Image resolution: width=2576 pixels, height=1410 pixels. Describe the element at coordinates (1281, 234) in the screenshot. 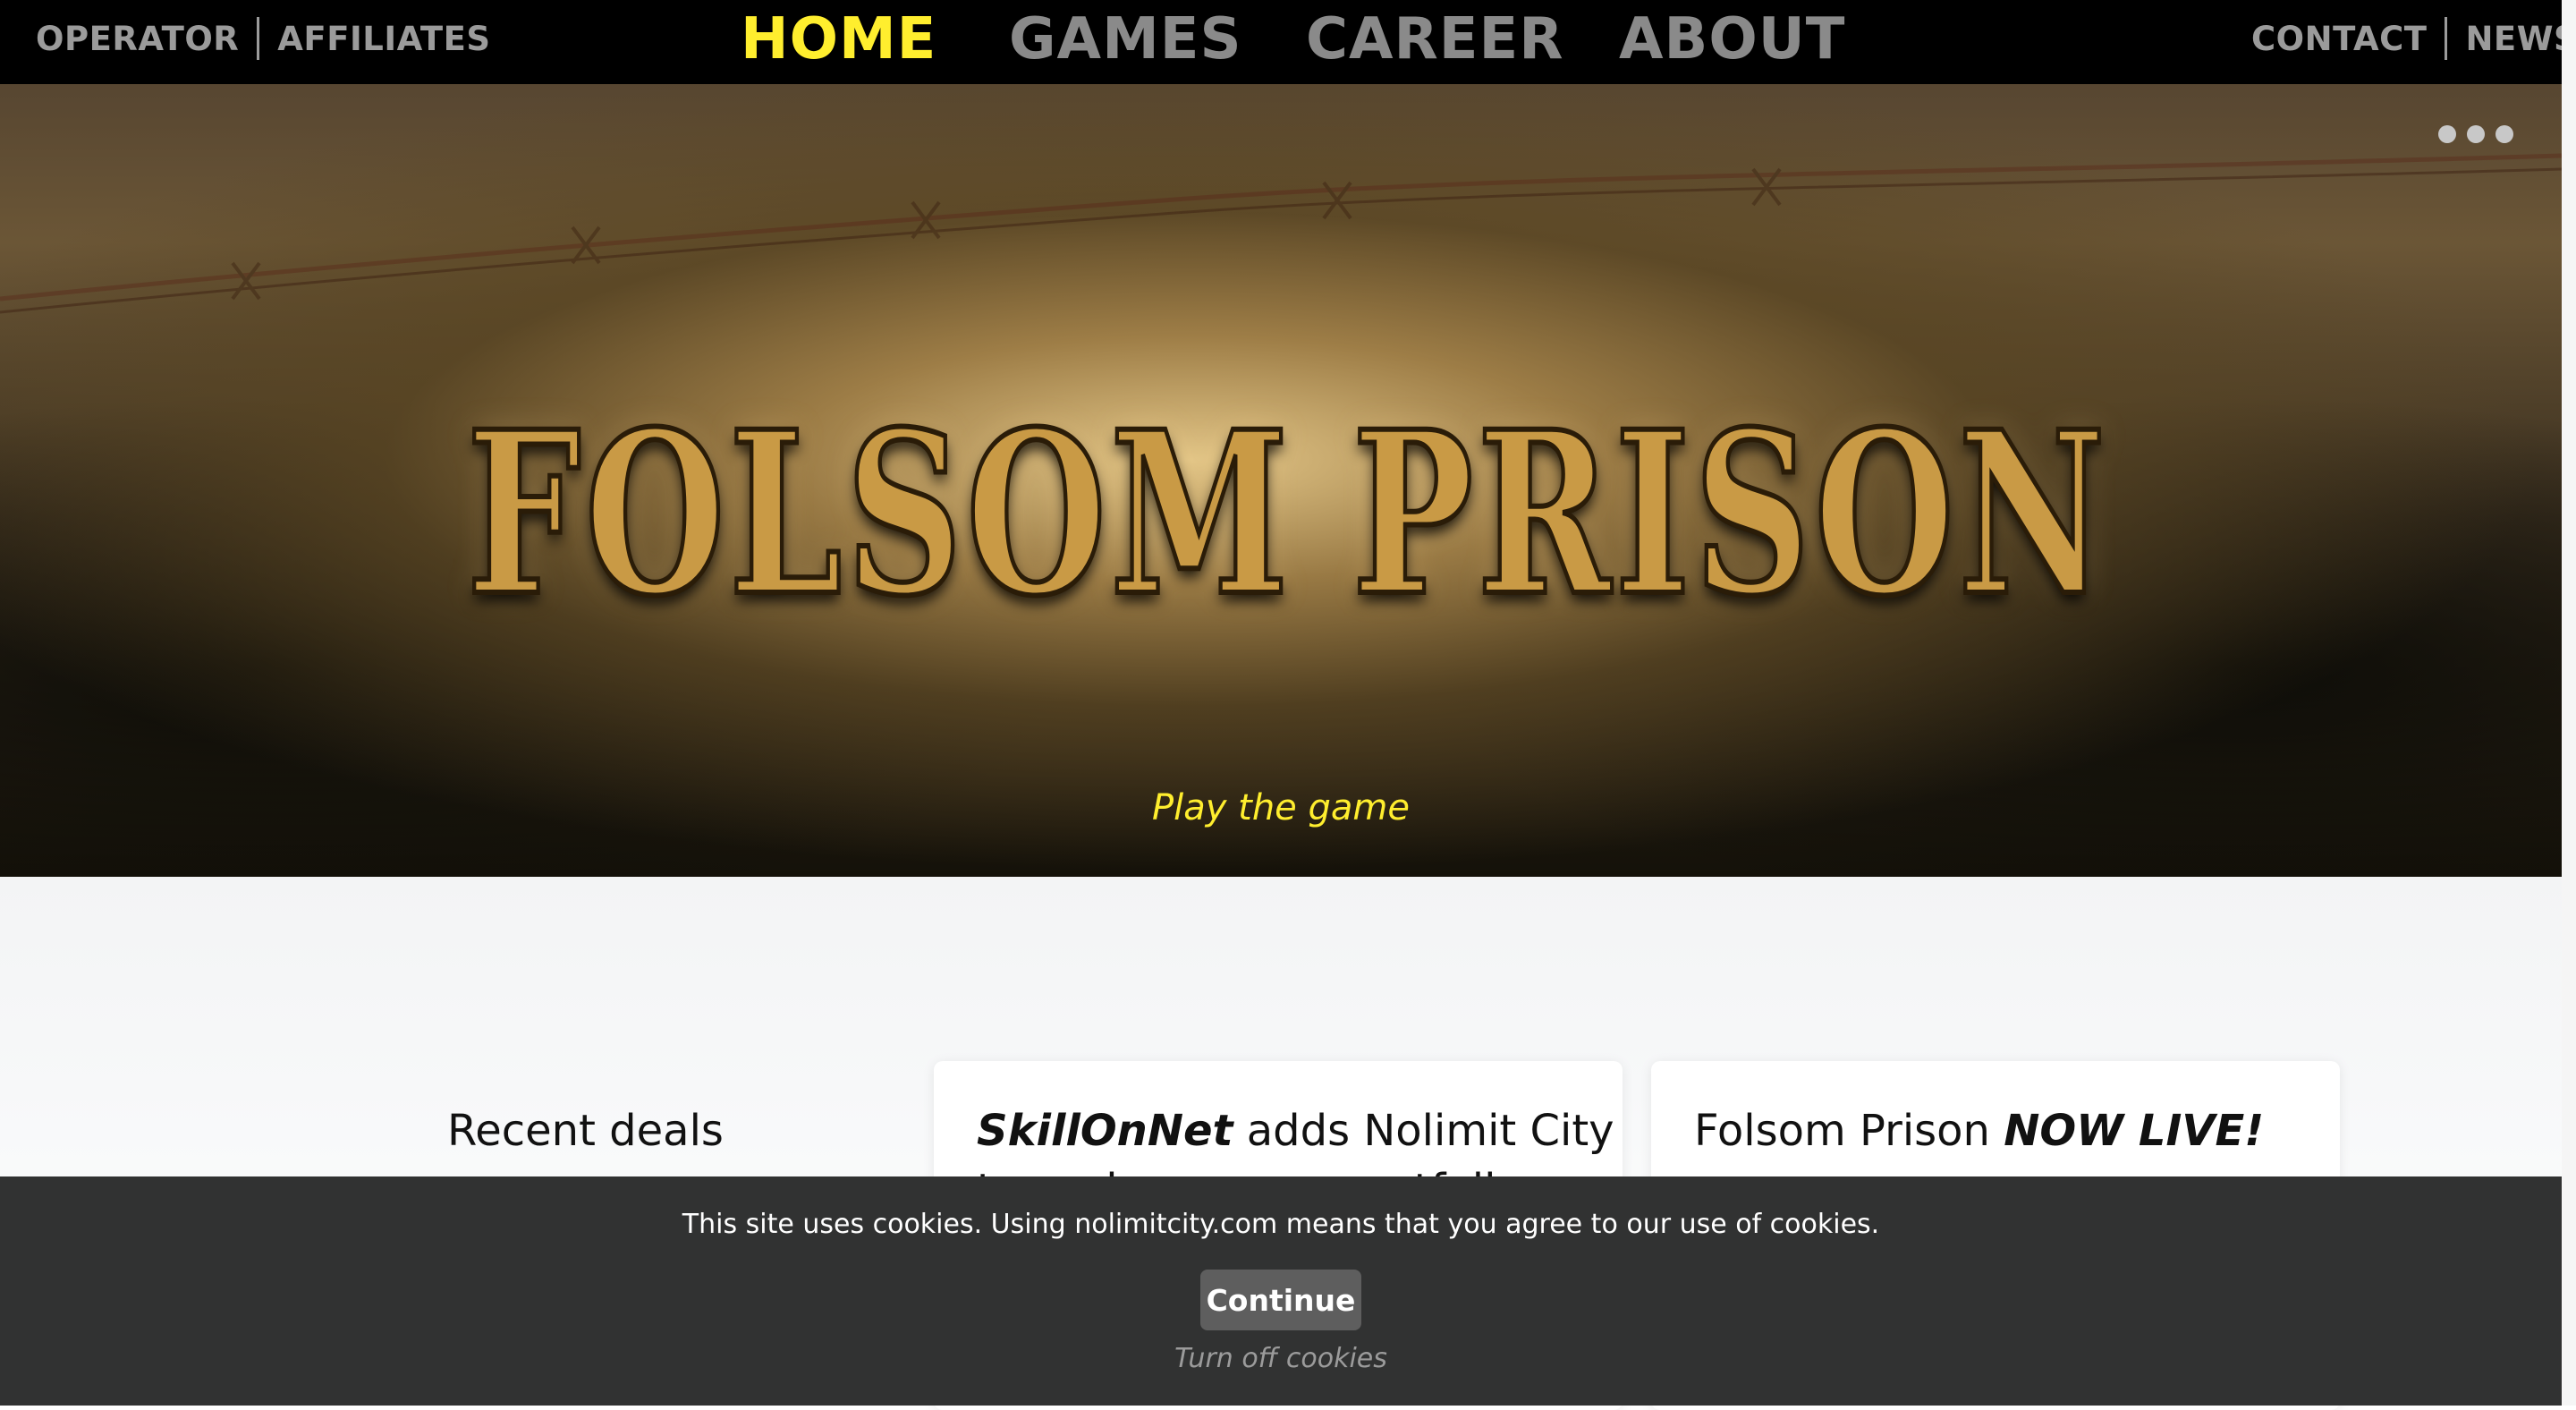

I see `barbed-wire-decoration` at that location.